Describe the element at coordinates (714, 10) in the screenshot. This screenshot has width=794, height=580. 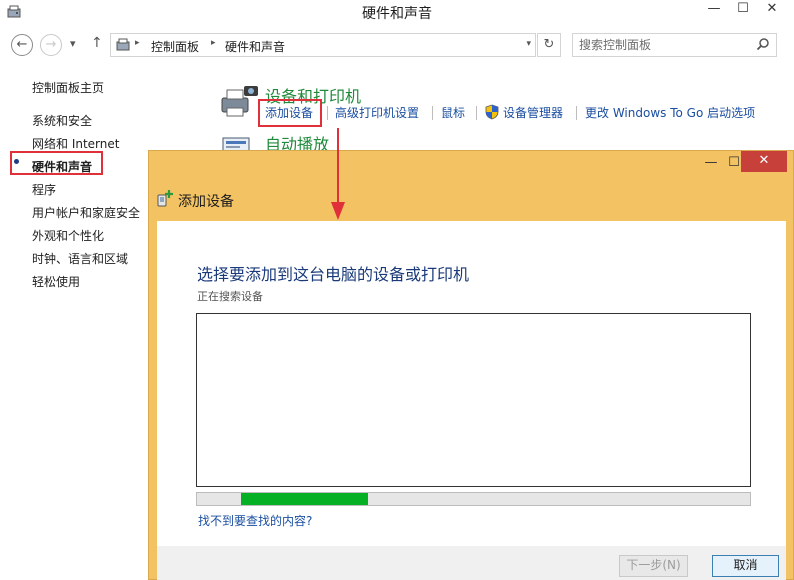
I see `minimize-button: —` at that location.